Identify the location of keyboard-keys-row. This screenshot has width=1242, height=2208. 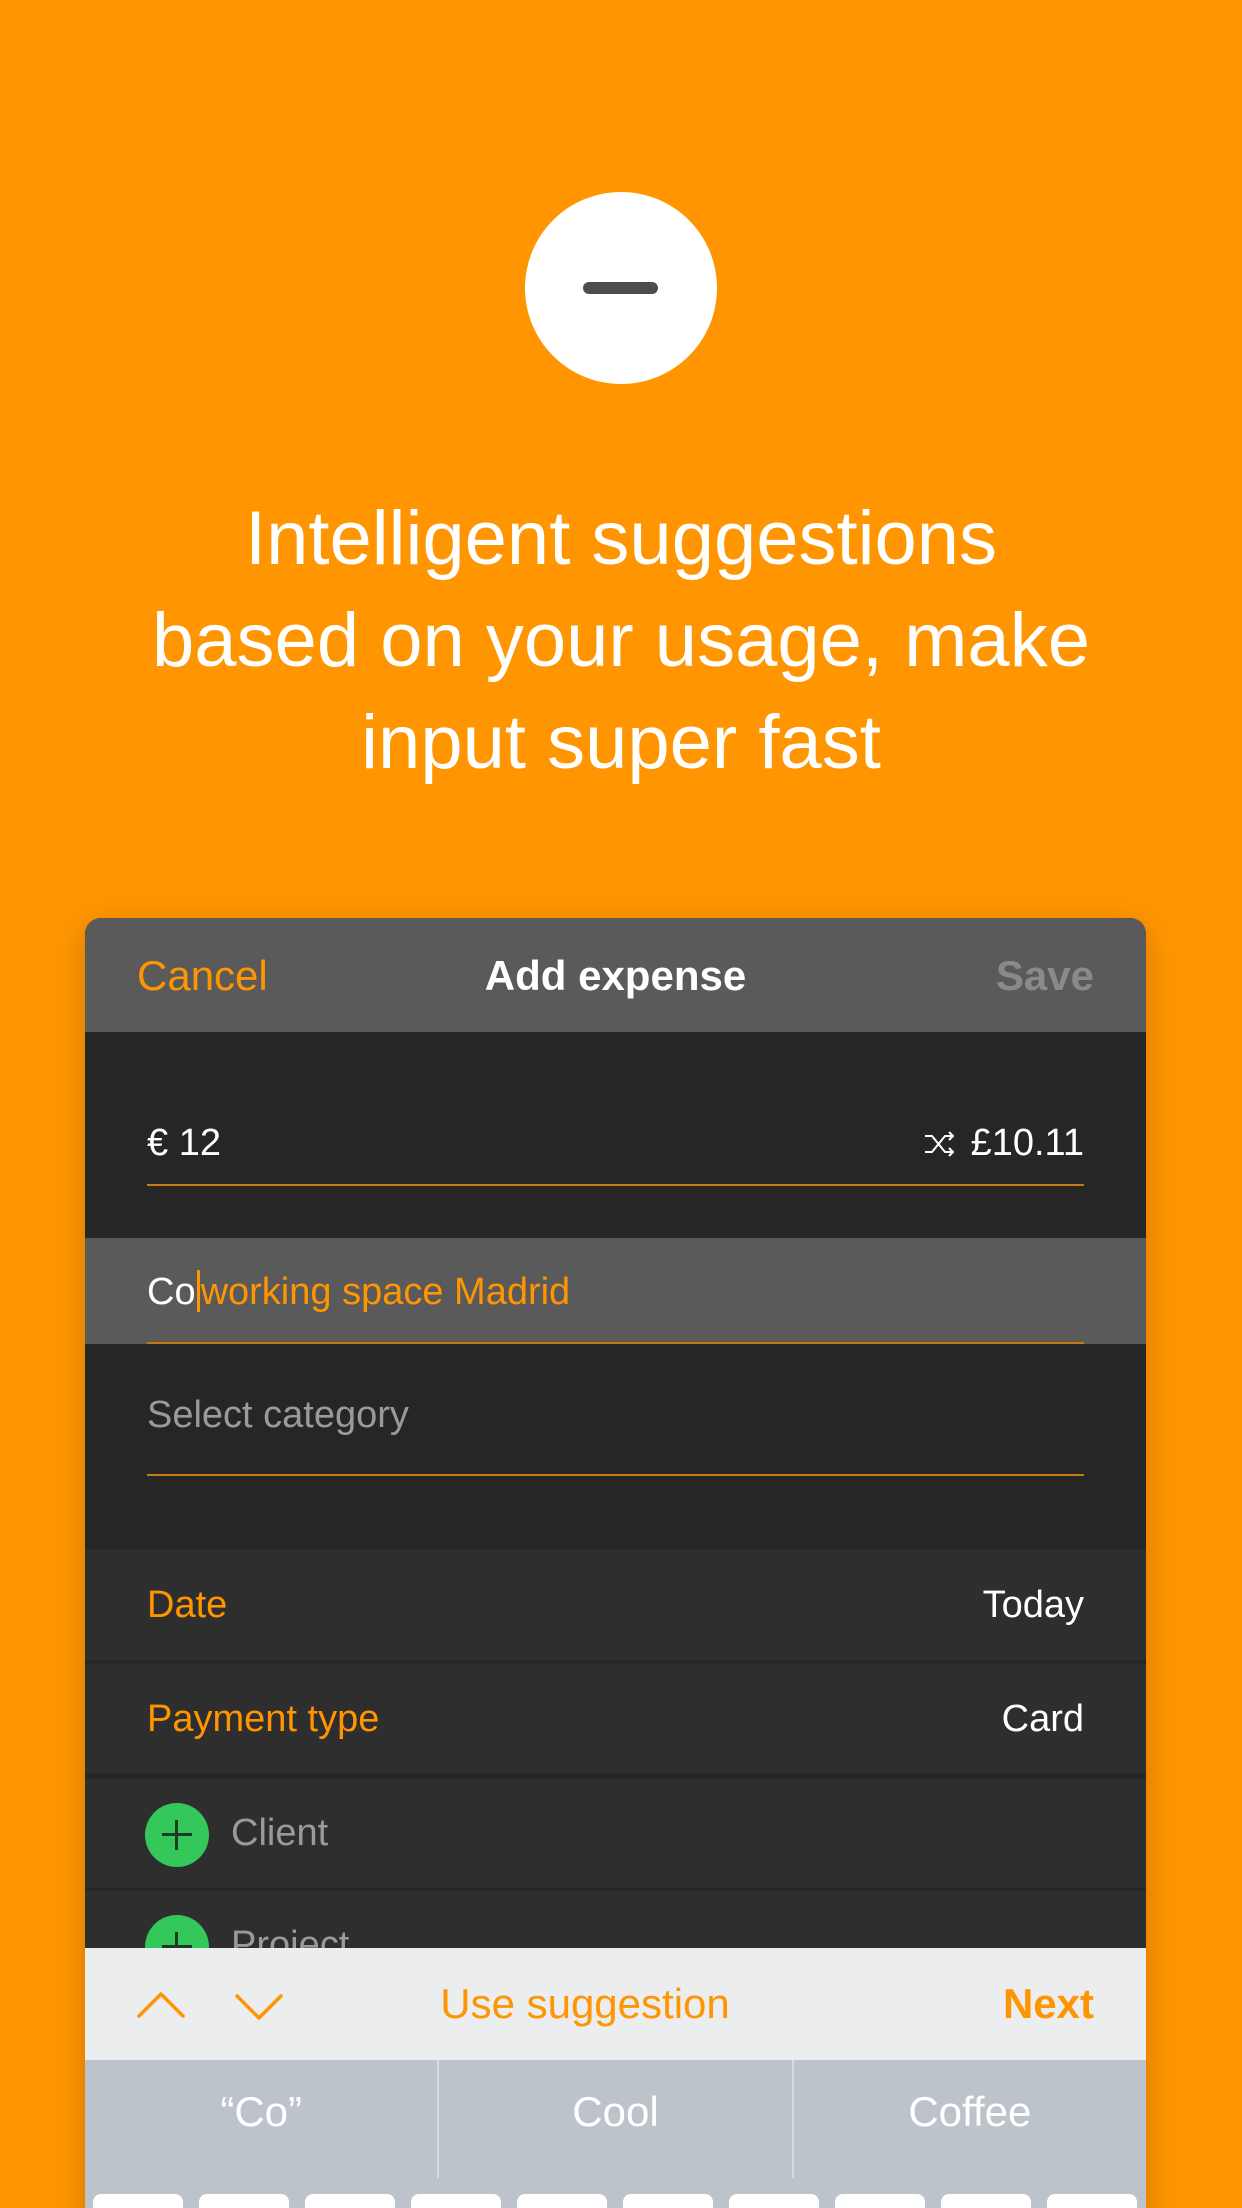
(615, 2193).